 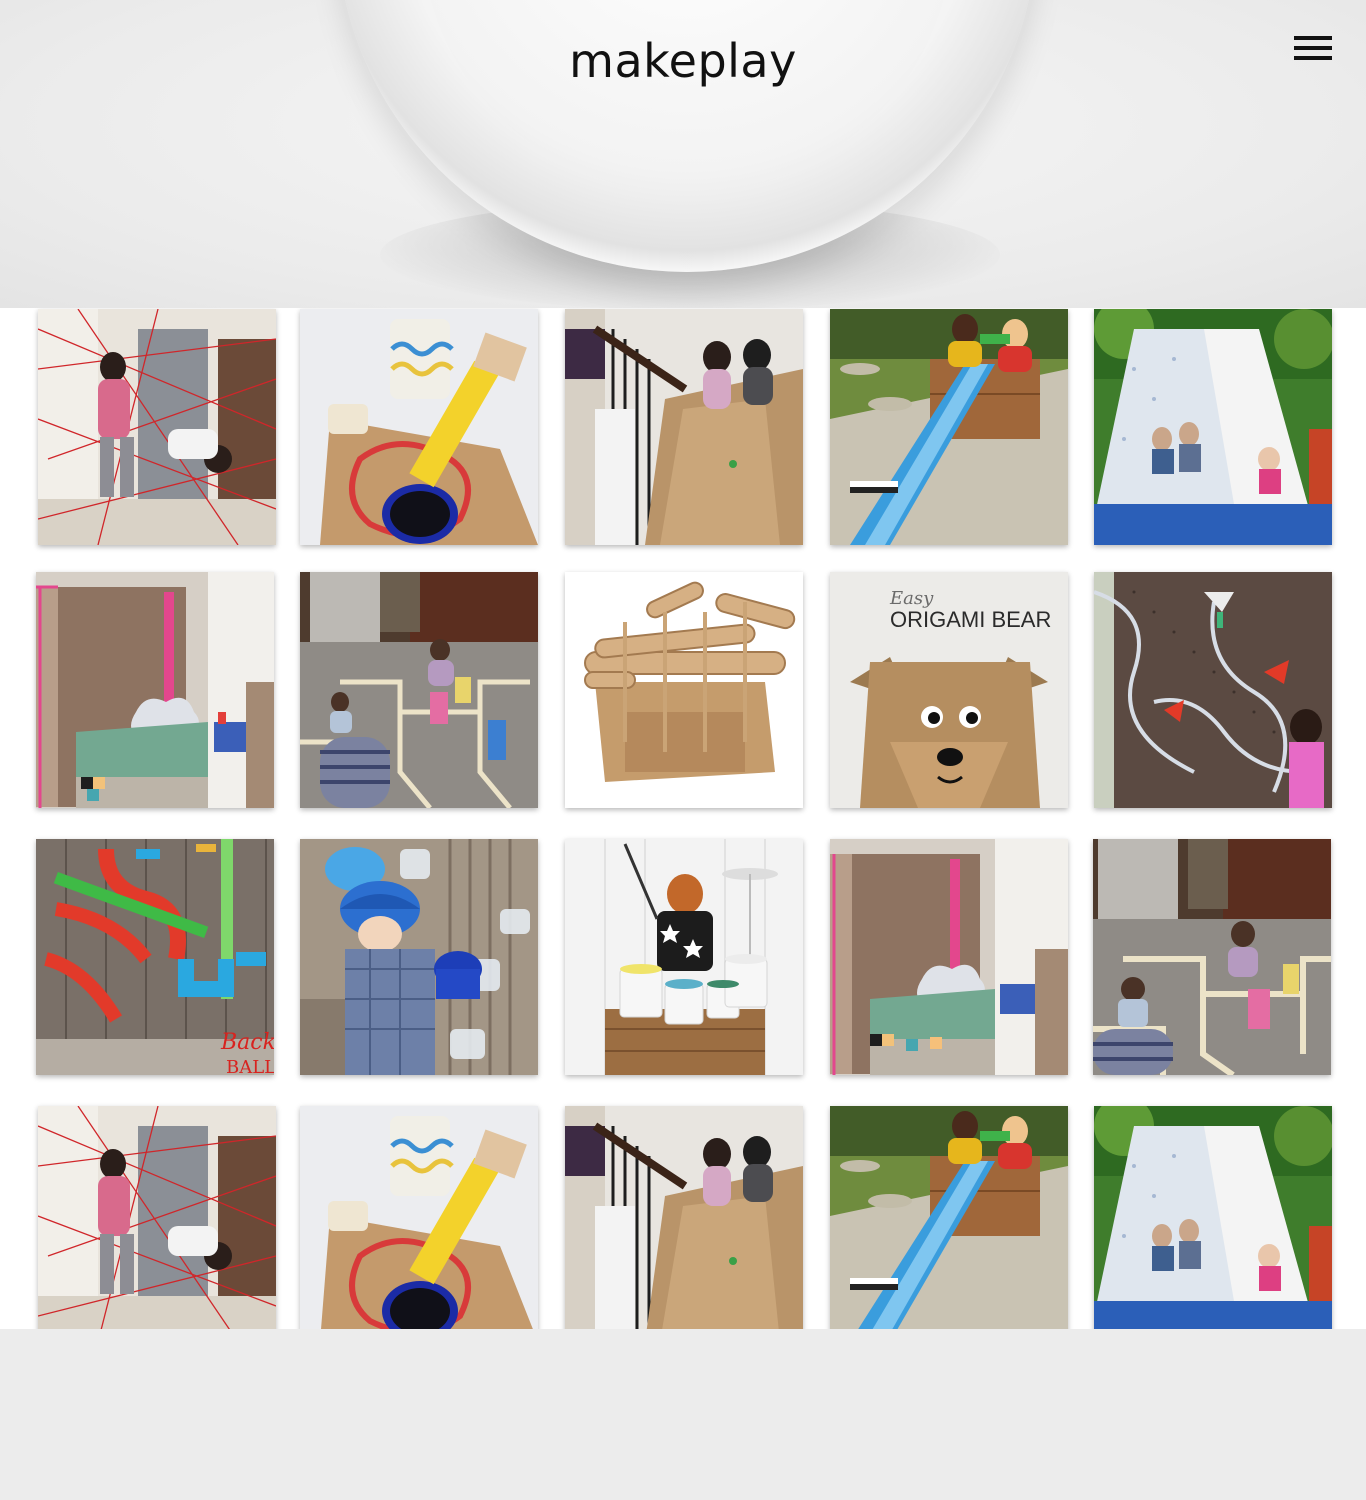 What do you see at coordinates (683, 61) in the screenshot?
I see `site-logo: makeplay` at bounding box center [683, 61].